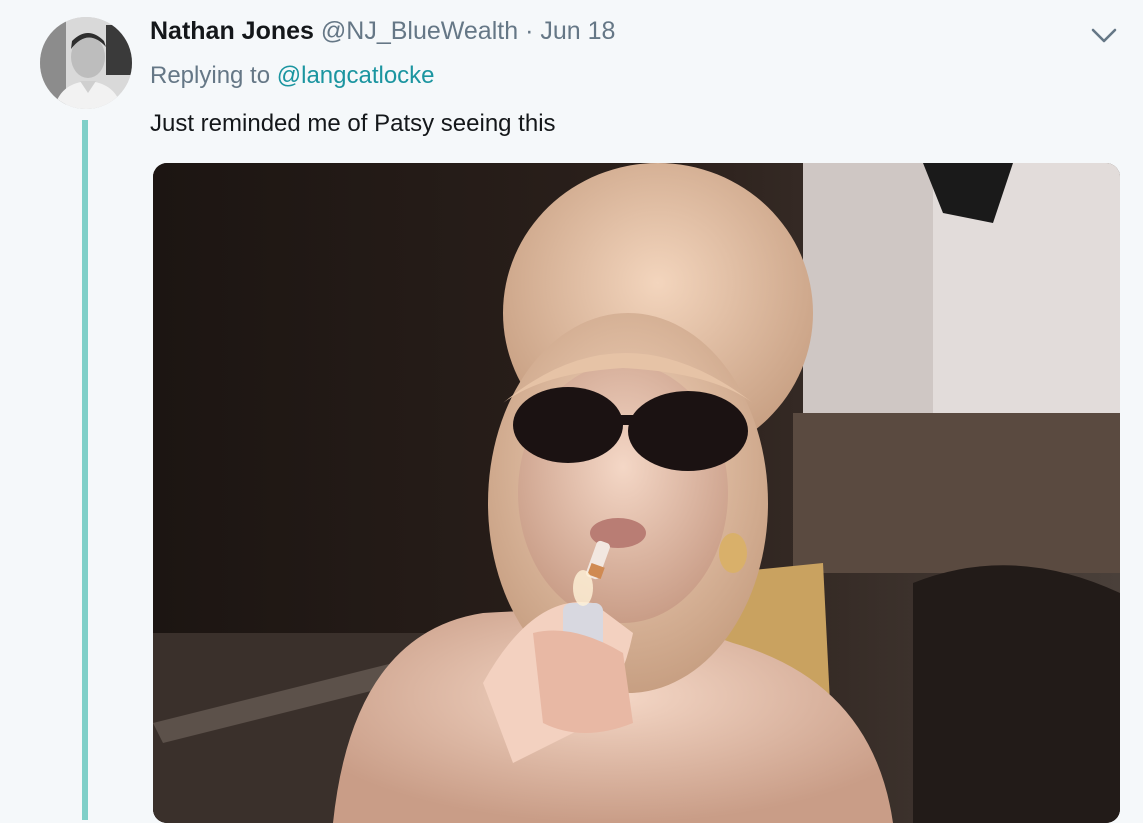  I want to click on tweet-header: Nathan Jones @NJ_BlueWealth · Jun 18, so click(382, 34).